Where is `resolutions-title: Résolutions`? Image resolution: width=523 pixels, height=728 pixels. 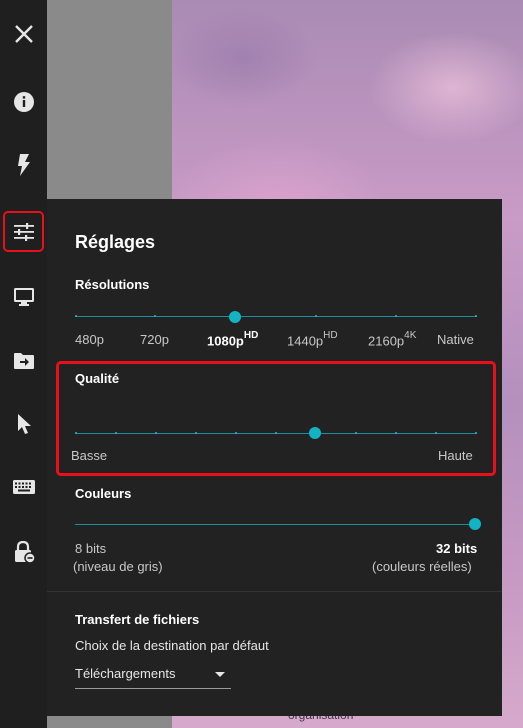 resolutions-title: Résolutions is located at coordinates (112, 284).